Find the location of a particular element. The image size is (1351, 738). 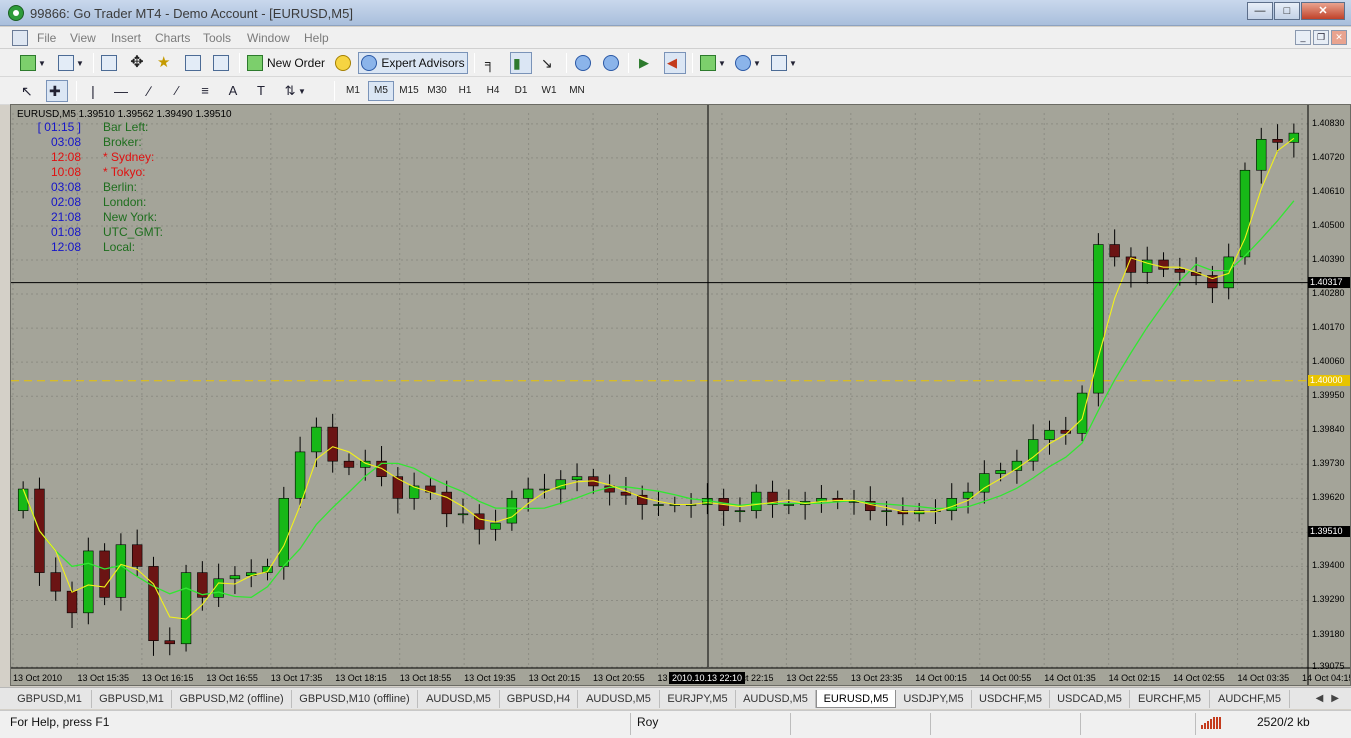

data-window-button: ✥ is located at coordinates (137, 63).